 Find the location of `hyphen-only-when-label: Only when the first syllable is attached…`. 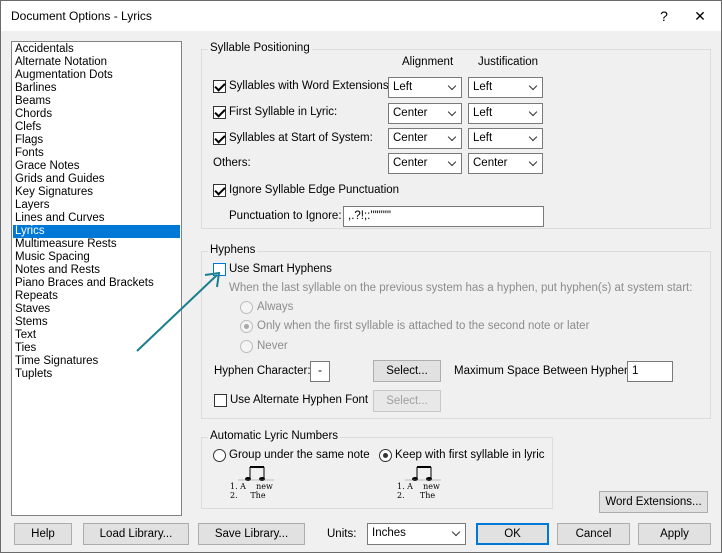

hyphen-only-when-label: Only when the first syllable is attached… is located at coordinates (423, 326).